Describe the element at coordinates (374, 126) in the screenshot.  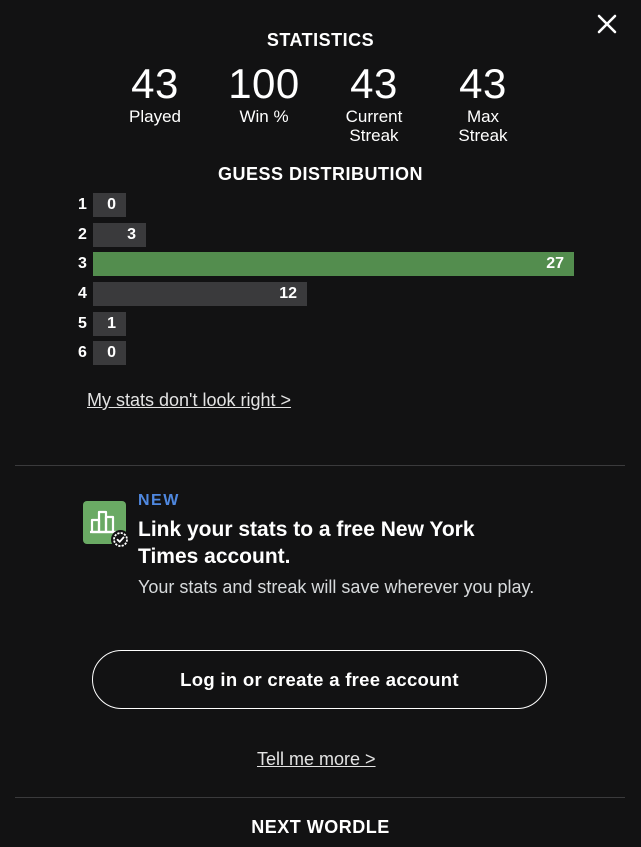
I see `stat-label: Current Streak` at that location.